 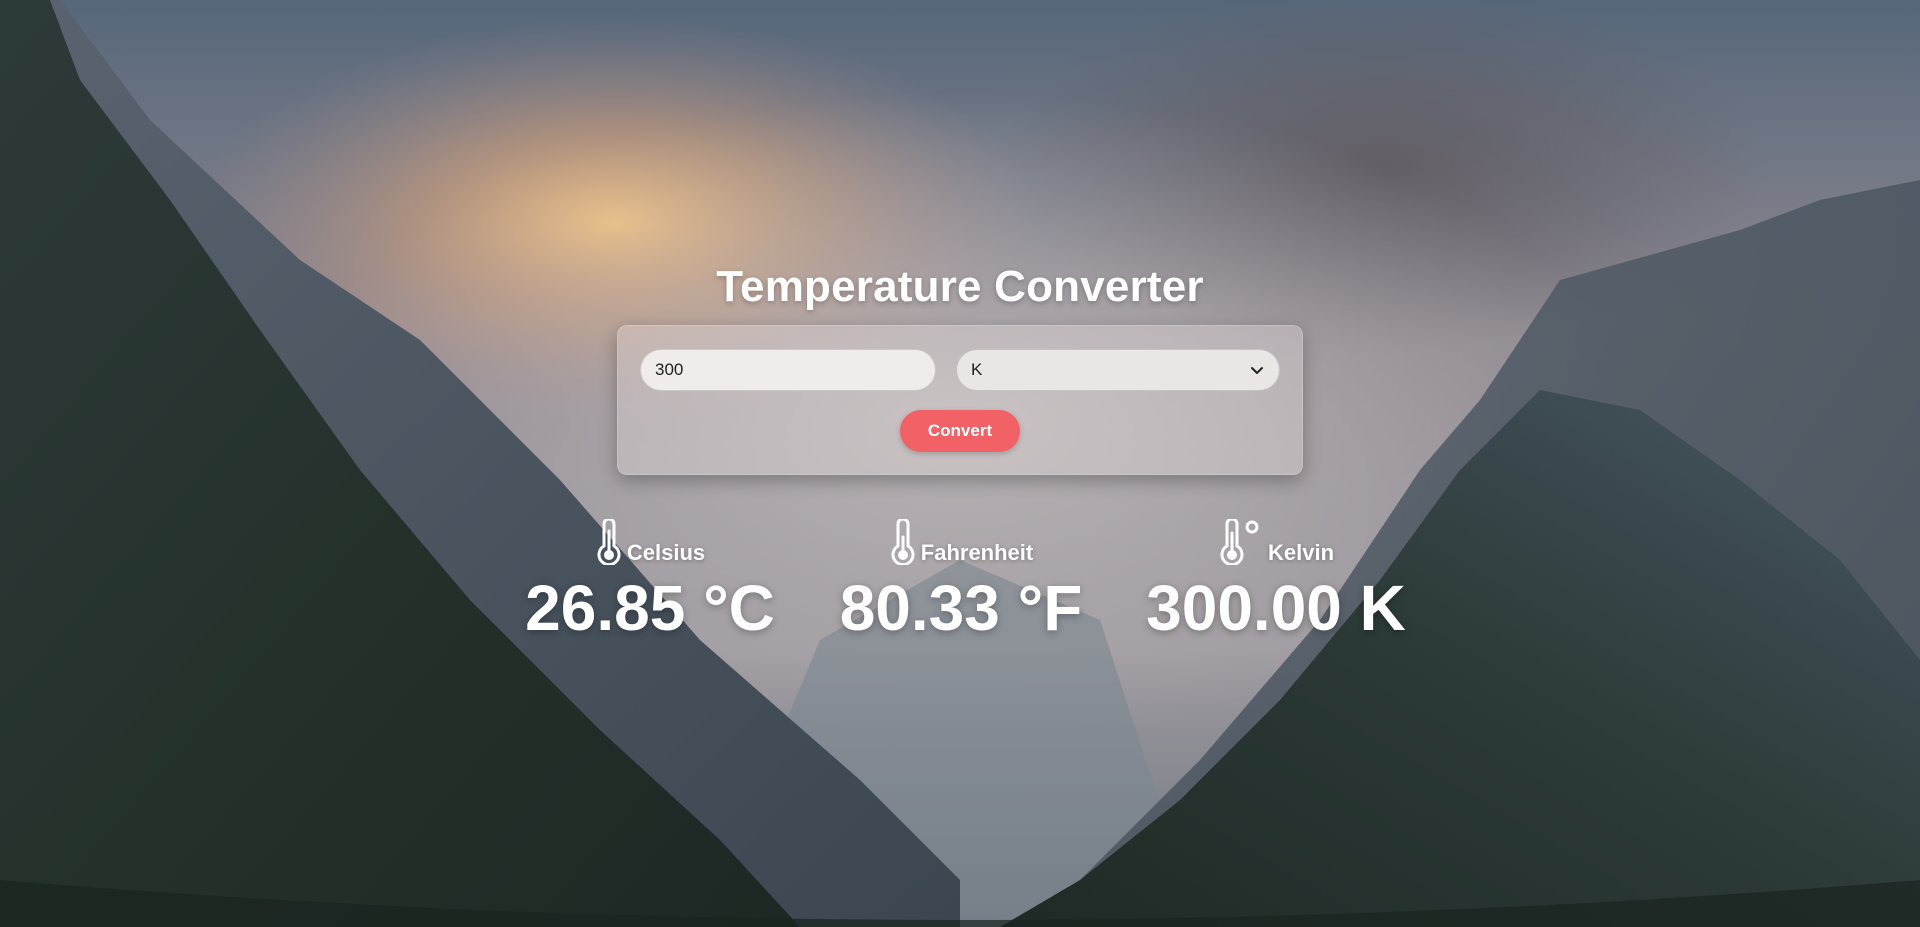 I want to click on converter-card: K Convert, so click(x=960, y=400).